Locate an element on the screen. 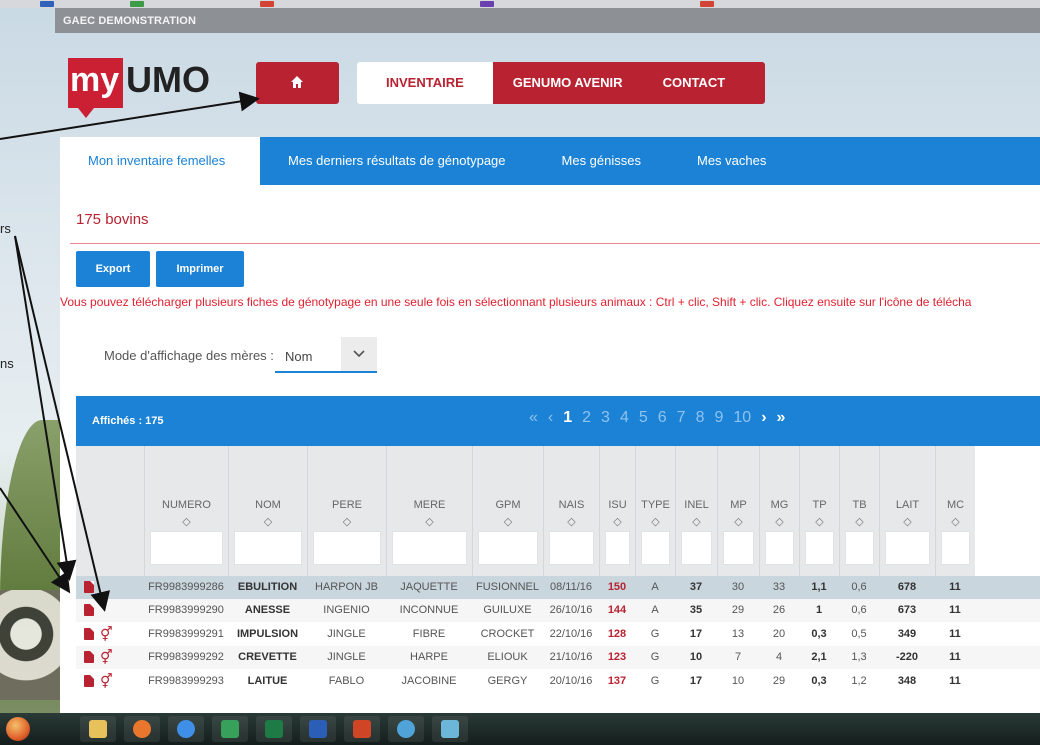 Image resolution: width=1040 pixels, height=745 pixels. powerpoint-taskbar-icon is located at coordinates (362, 729).